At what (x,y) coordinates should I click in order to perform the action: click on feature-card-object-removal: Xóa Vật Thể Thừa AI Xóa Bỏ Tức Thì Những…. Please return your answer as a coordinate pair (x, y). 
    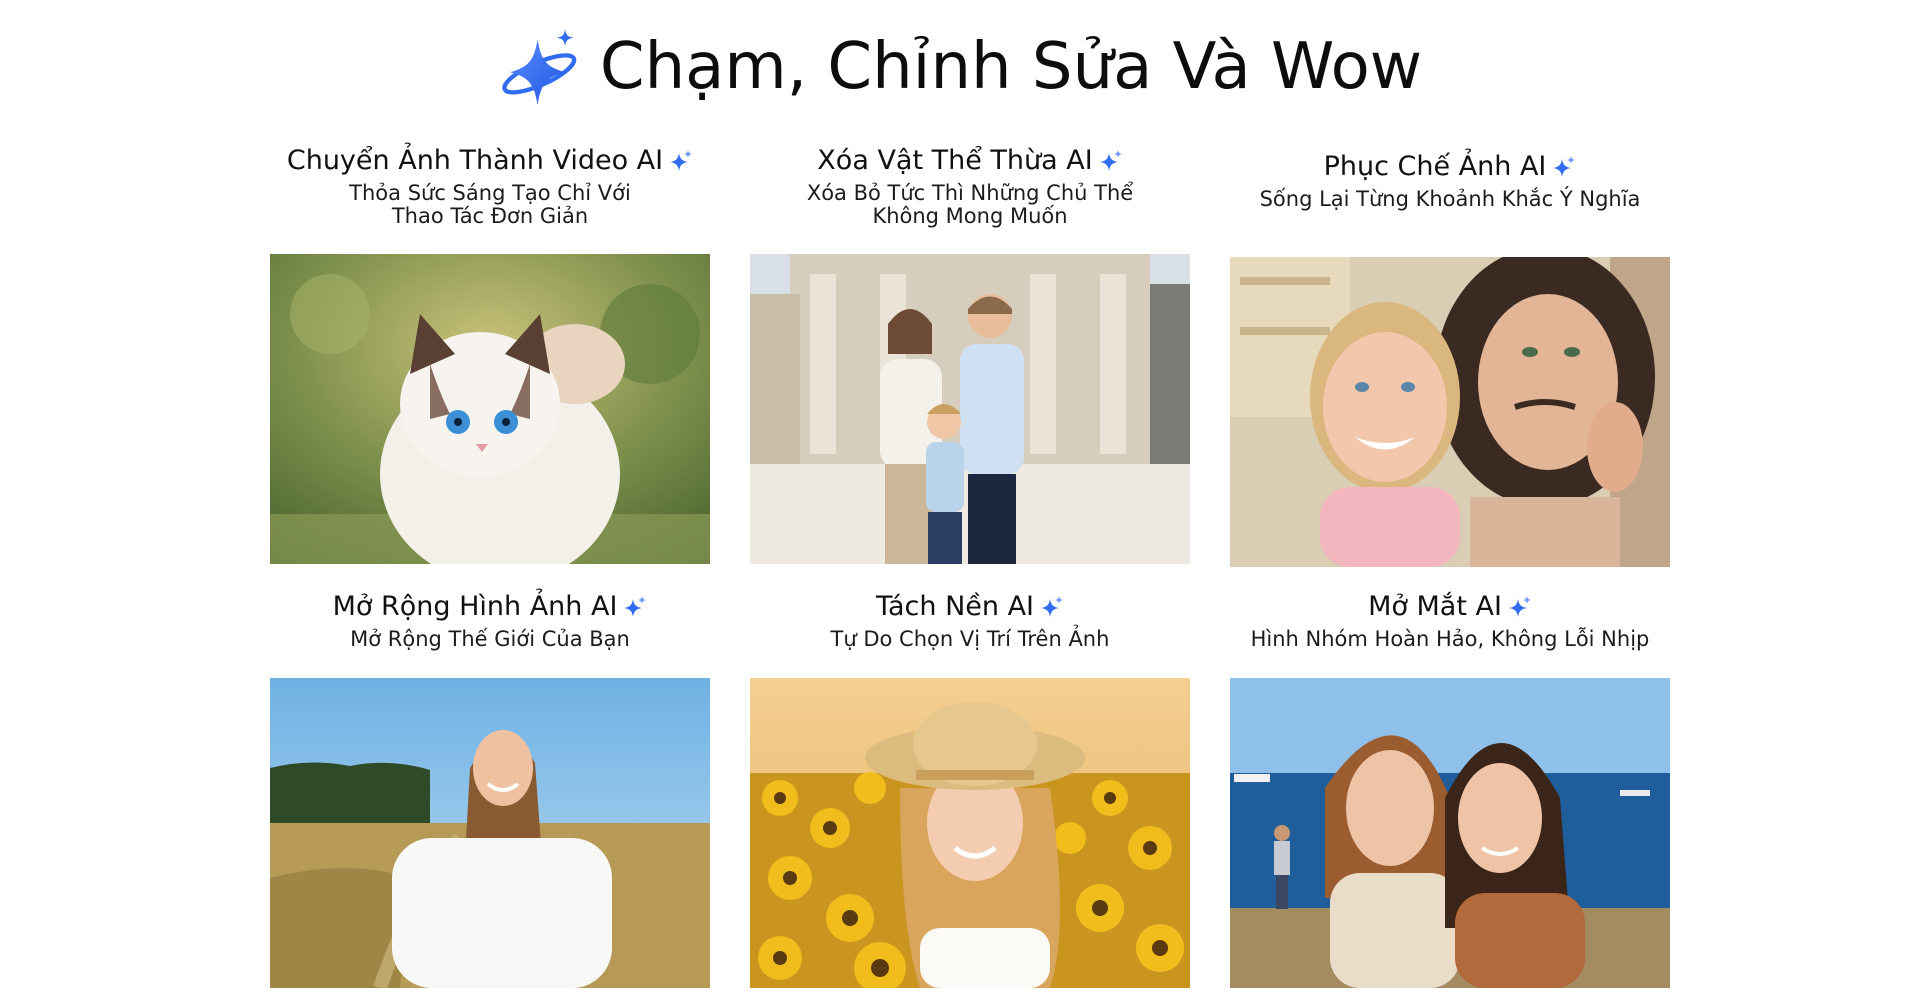
    Looking at the image, I should click on (970, 186).